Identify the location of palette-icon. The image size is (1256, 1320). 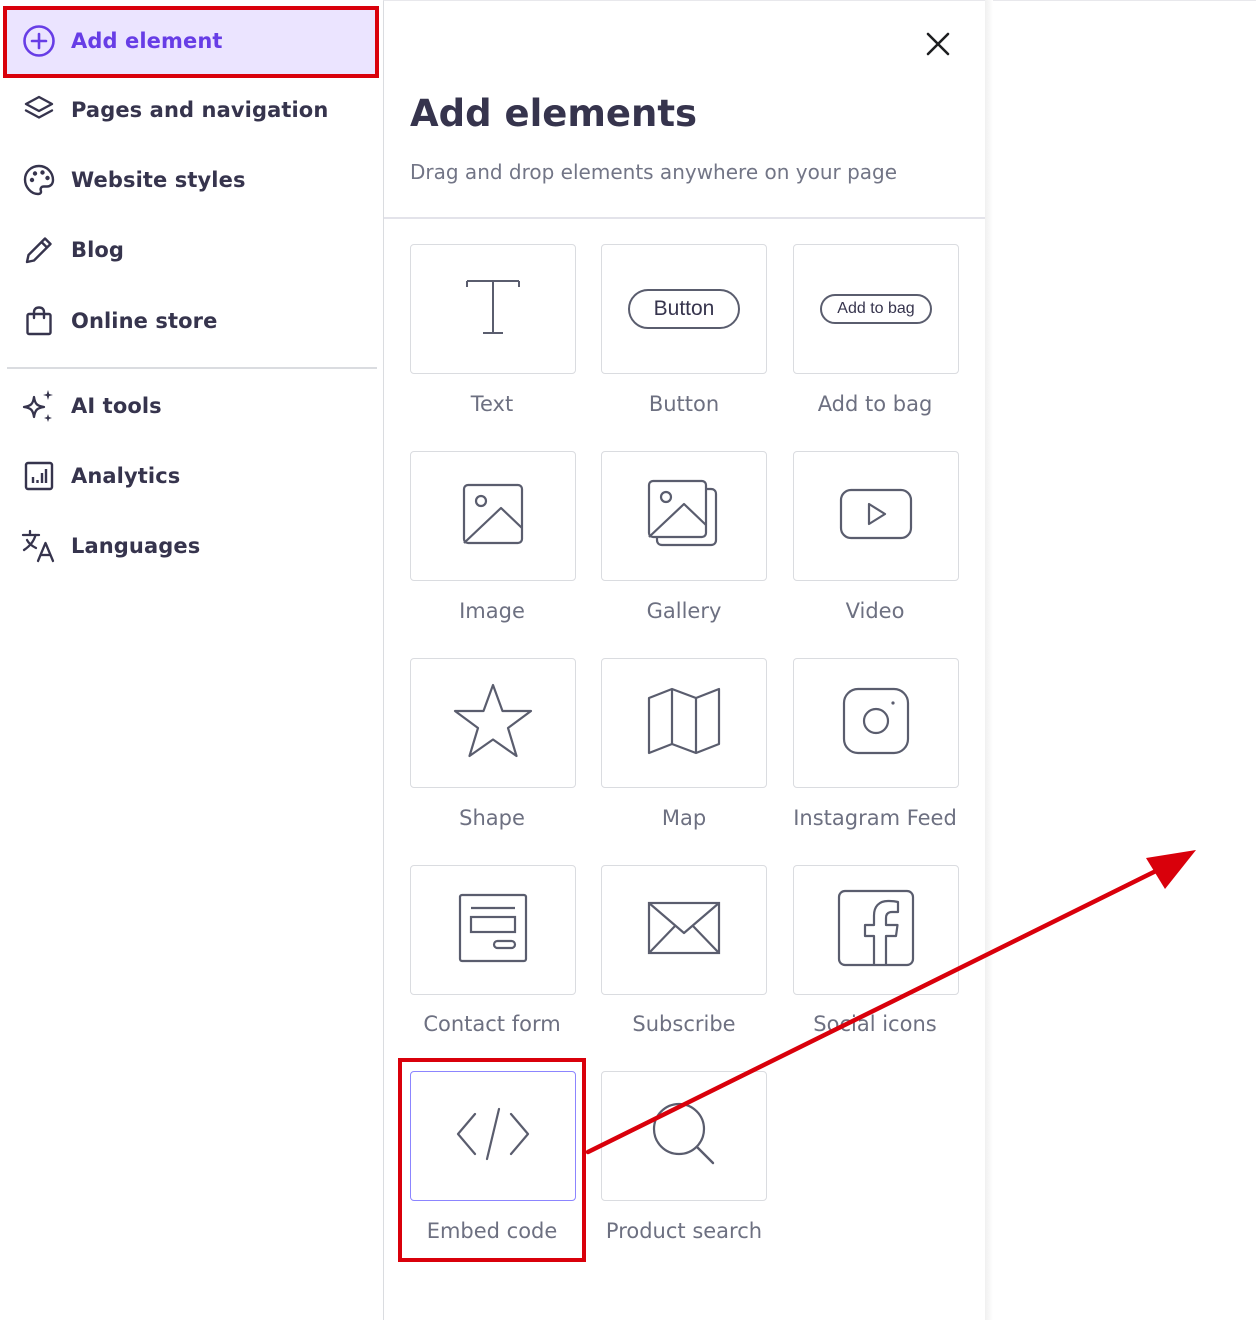
(39, 180).